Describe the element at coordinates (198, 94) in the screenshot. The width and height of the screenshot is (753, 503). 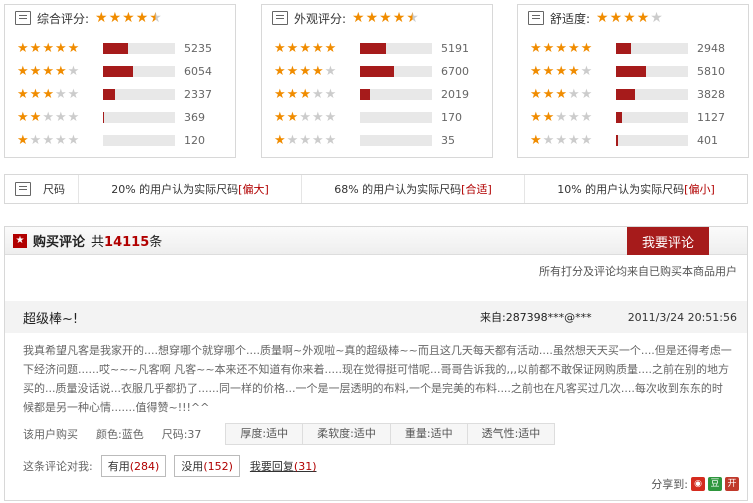
I see `rating-count: 2337` at that location.